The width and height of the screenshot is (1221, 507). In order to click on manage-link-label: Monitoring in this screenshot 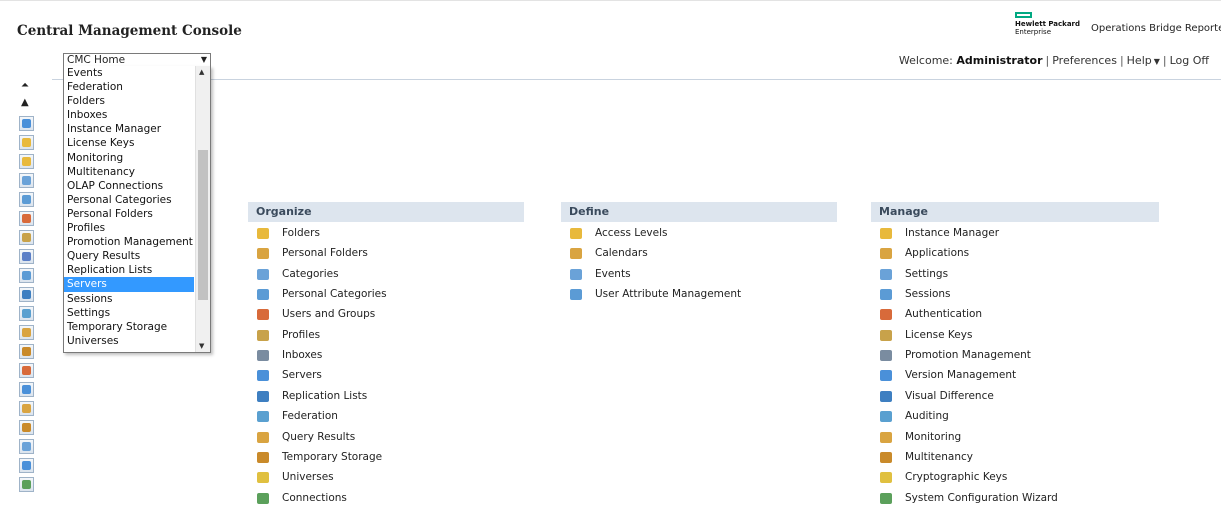, I will do `click(933, 437)`.